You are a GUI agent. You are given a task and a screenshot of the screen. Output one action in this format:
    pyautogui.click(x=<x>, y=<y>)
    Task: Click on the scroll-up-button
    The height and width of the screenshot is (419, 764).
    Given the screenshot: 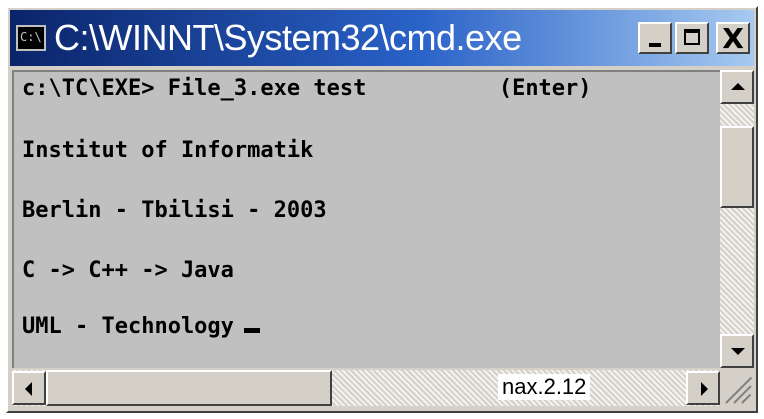 What is the action you would take?
    pyautogui.click(x=737, y=87)
    